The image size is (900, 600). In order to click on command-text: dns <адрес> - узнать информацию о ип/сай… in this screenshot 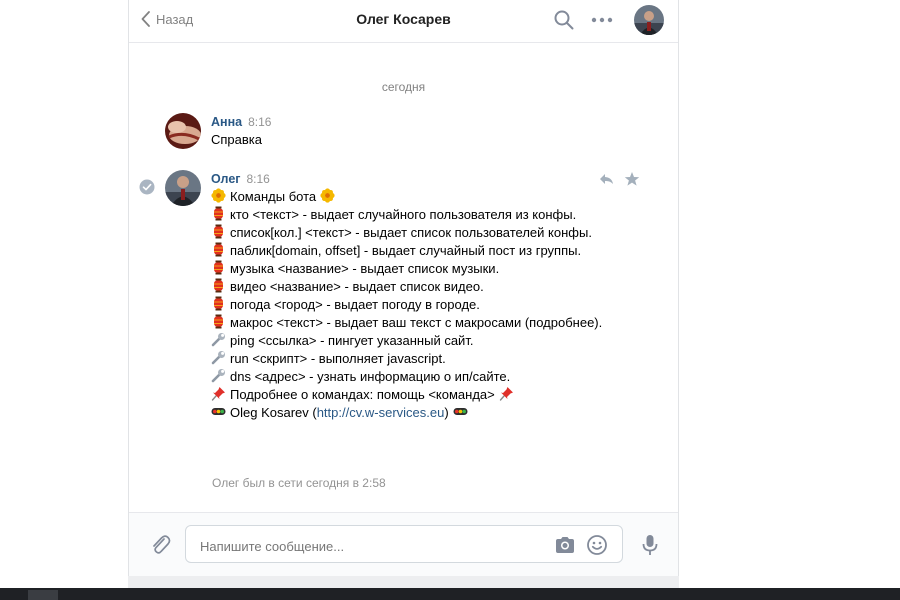, I will do `click(370, 376)`.